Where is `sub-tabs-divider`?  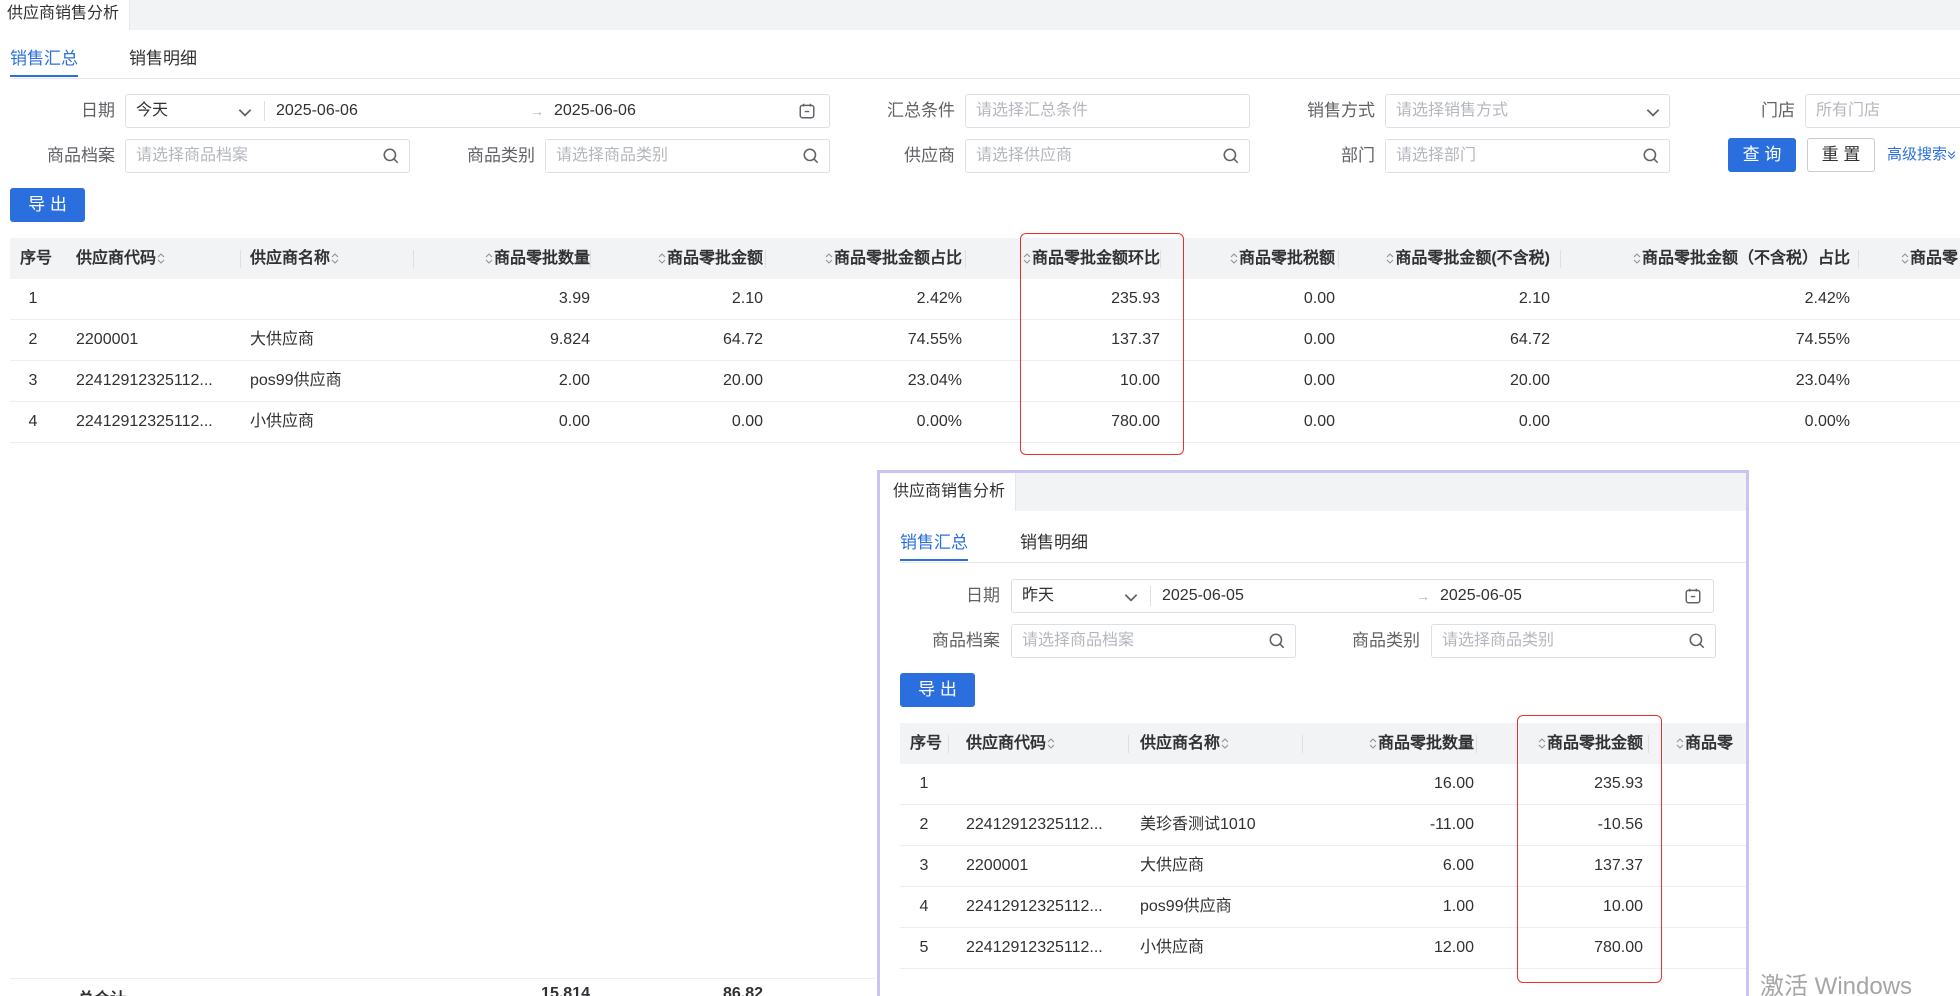 sub-tabs-divider is located at coordinates (985, 78).